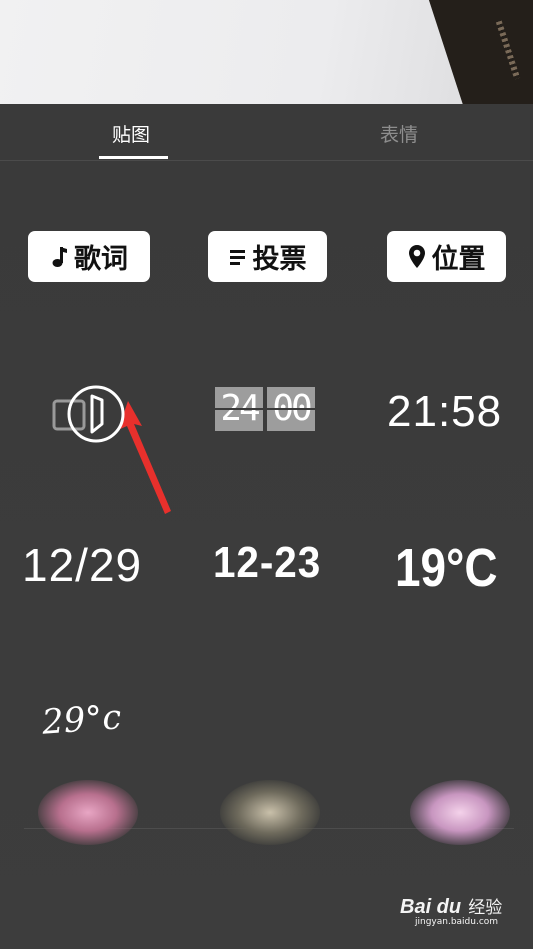  I want to click on tab-stickers: 贴图, so click(131, 133).